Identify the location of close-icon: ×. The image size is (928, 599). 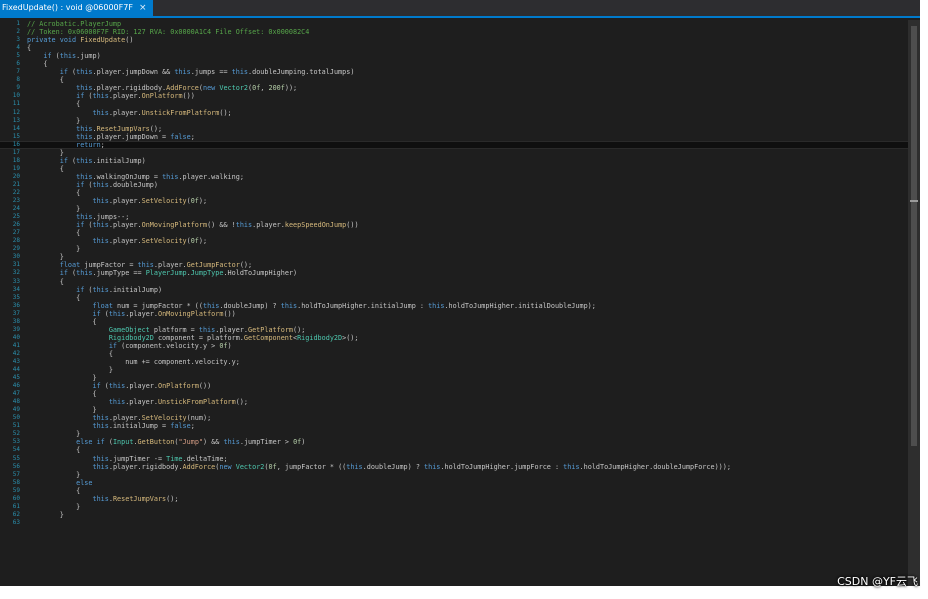
(143, 8).